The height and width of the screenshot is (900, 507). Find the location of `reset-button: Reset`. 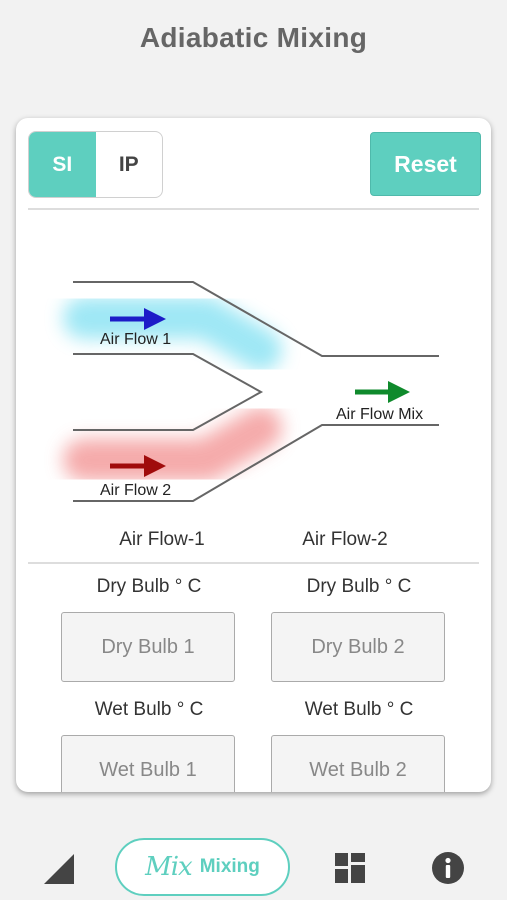

reset-button: Reset is located at coordinates (425, 164).